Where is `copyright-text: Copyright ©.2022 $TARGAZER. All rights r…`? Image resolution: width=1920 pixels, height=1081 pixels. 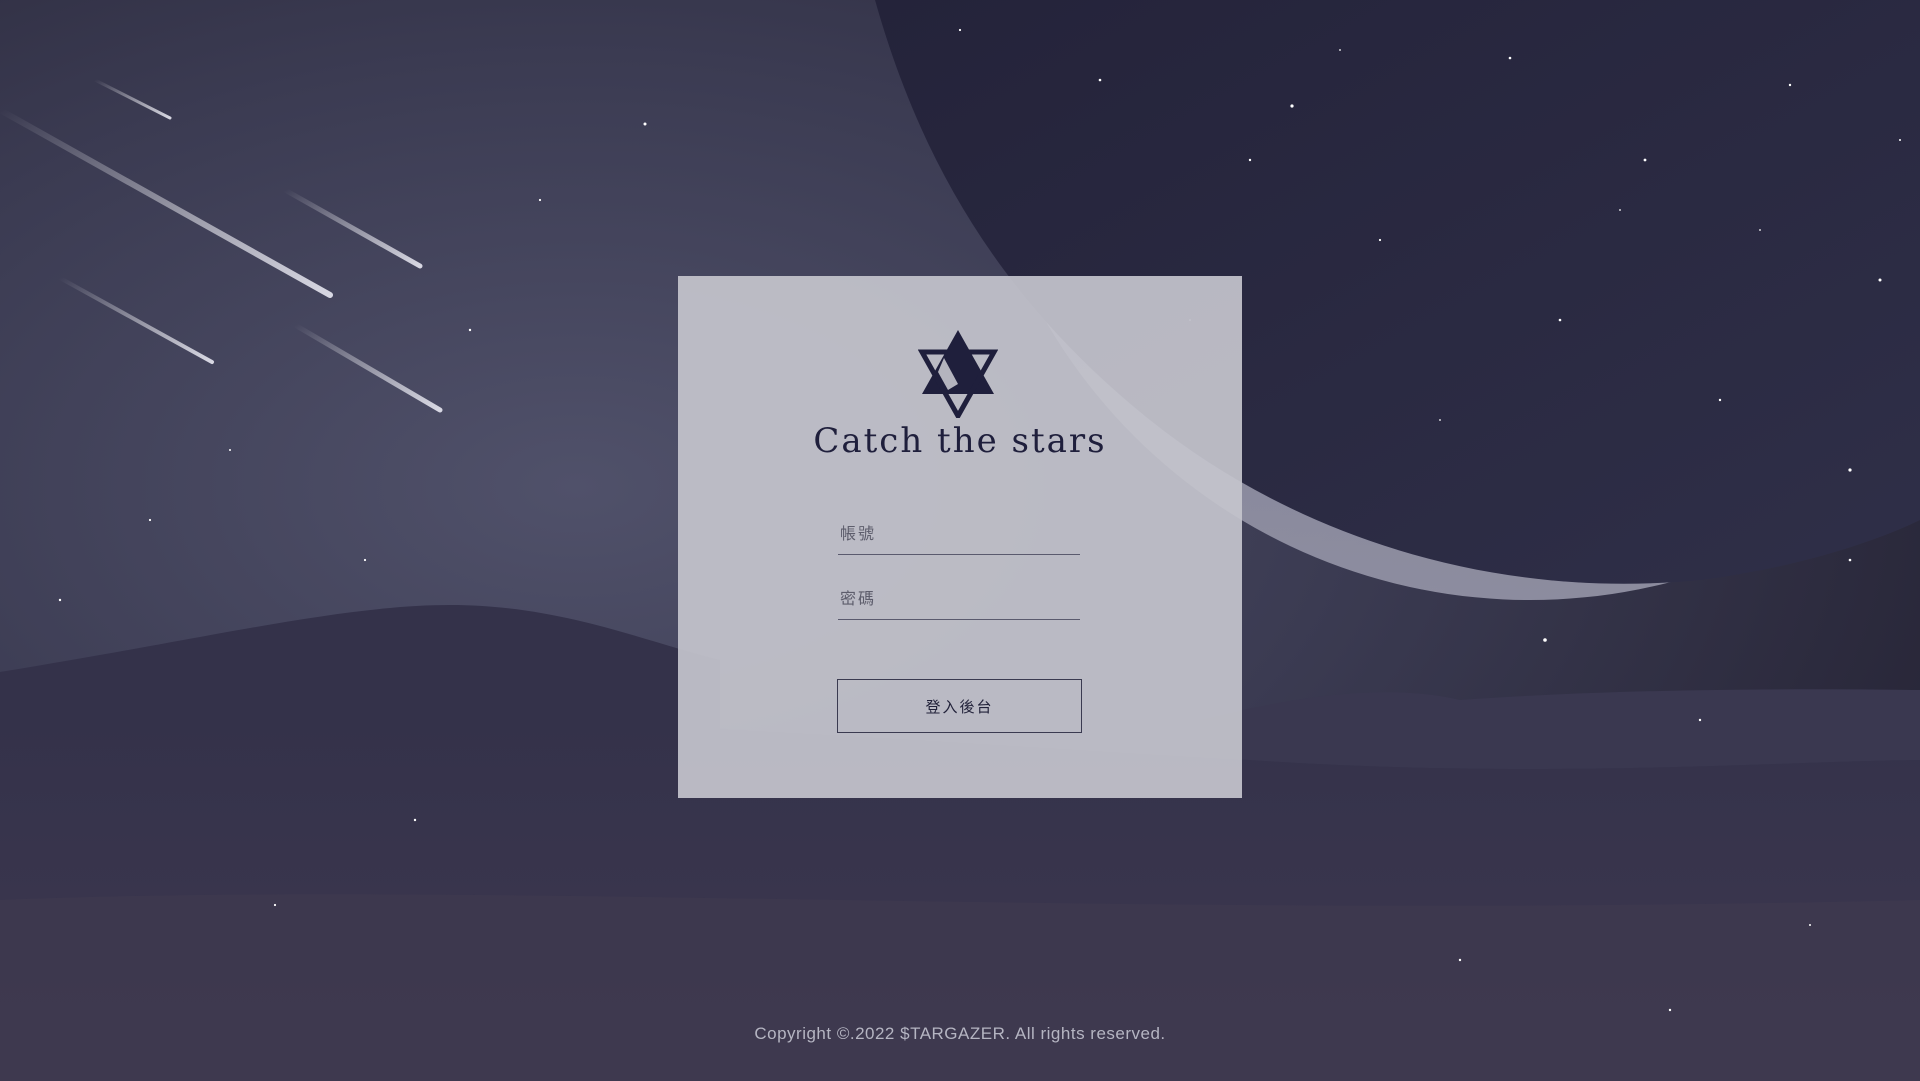
copyright-text: Copyright ©.2022 $TARGAZER. All rights r… is located at coordinates (960, 1033).